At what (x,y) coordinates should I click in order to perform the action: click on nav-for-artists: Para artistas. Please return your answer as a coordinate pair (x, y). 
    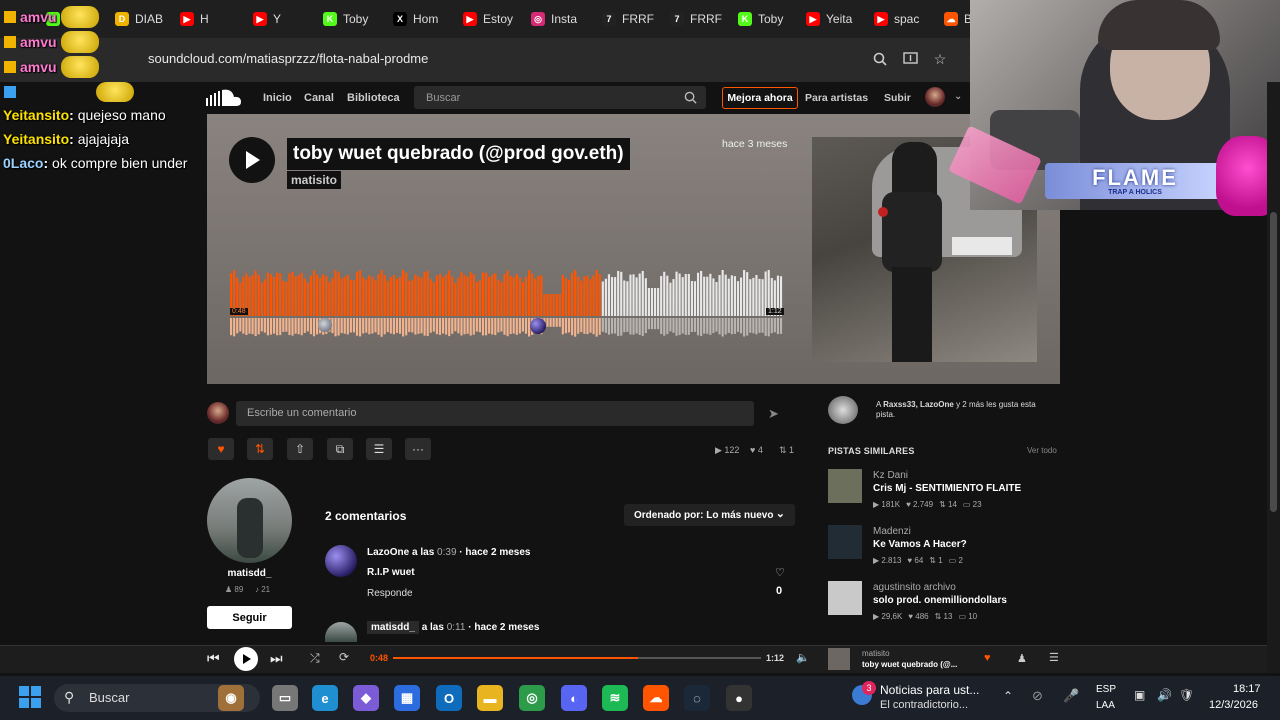
    Looking at the image, I should click on (836, 98).